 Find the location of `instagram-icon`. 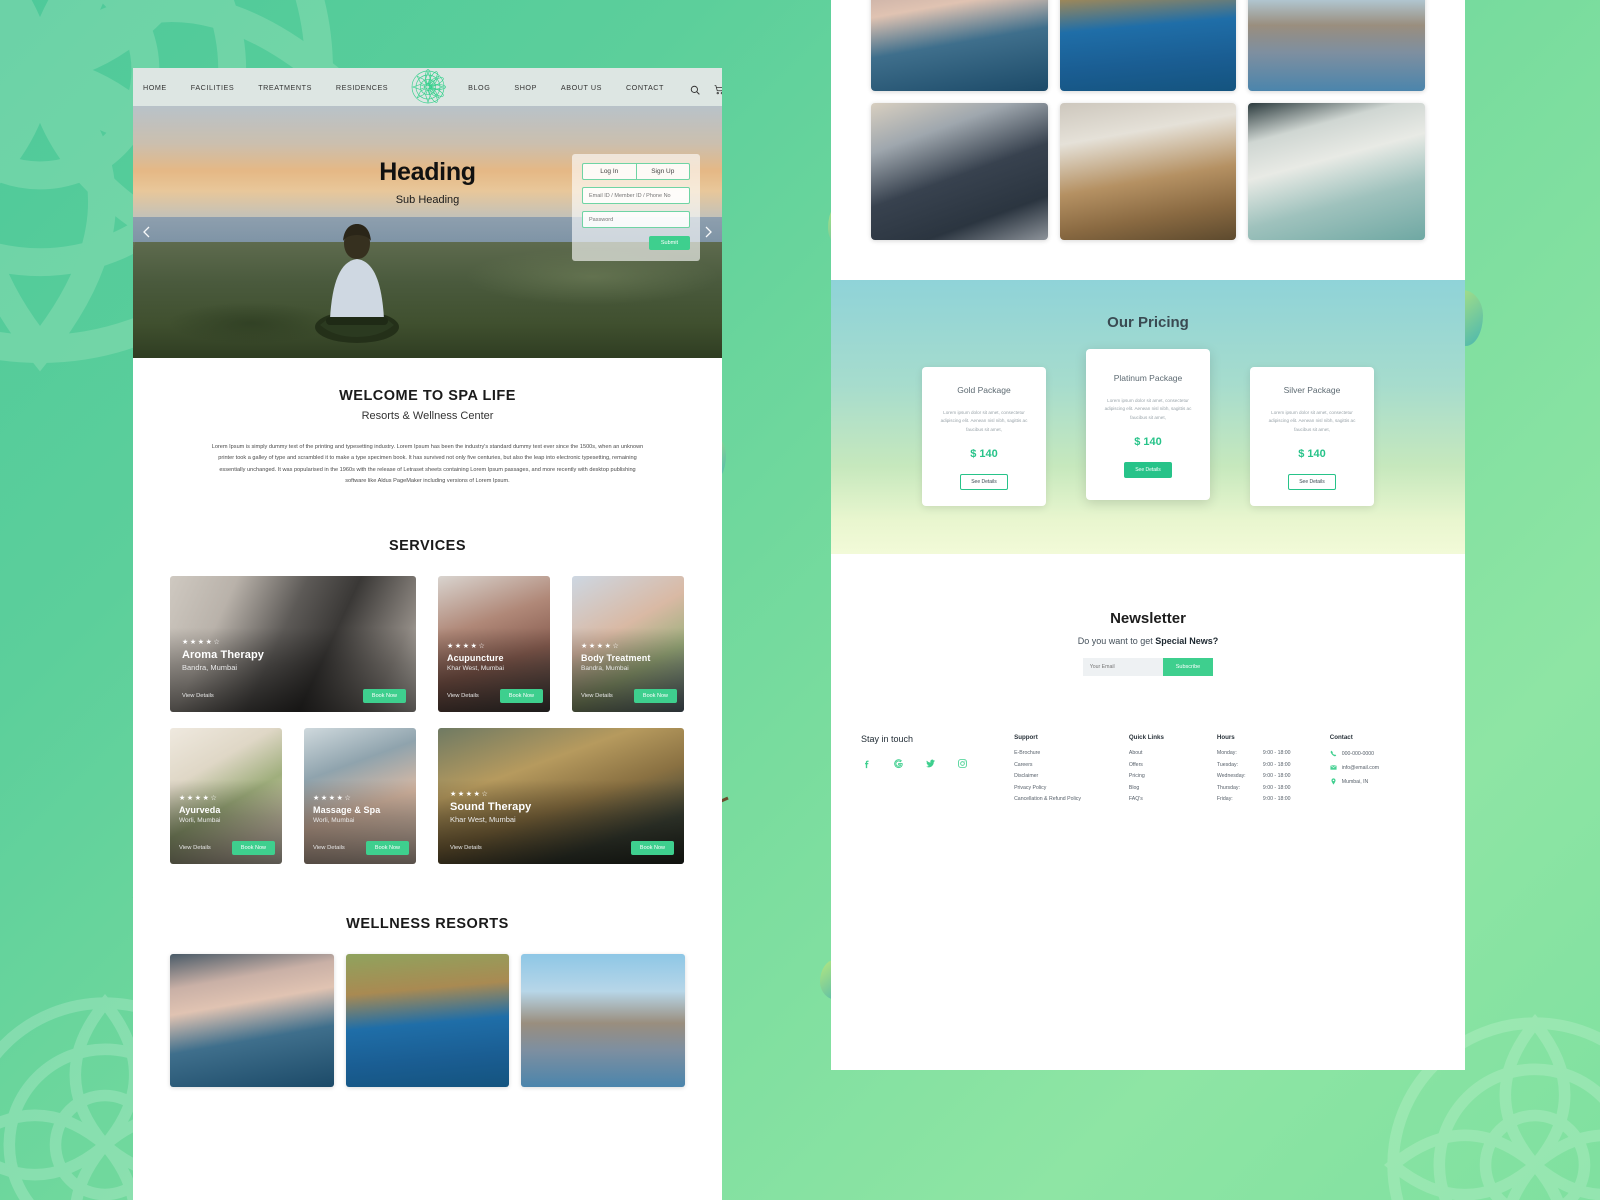

instagram-icon is located at coordinates (962, 763).